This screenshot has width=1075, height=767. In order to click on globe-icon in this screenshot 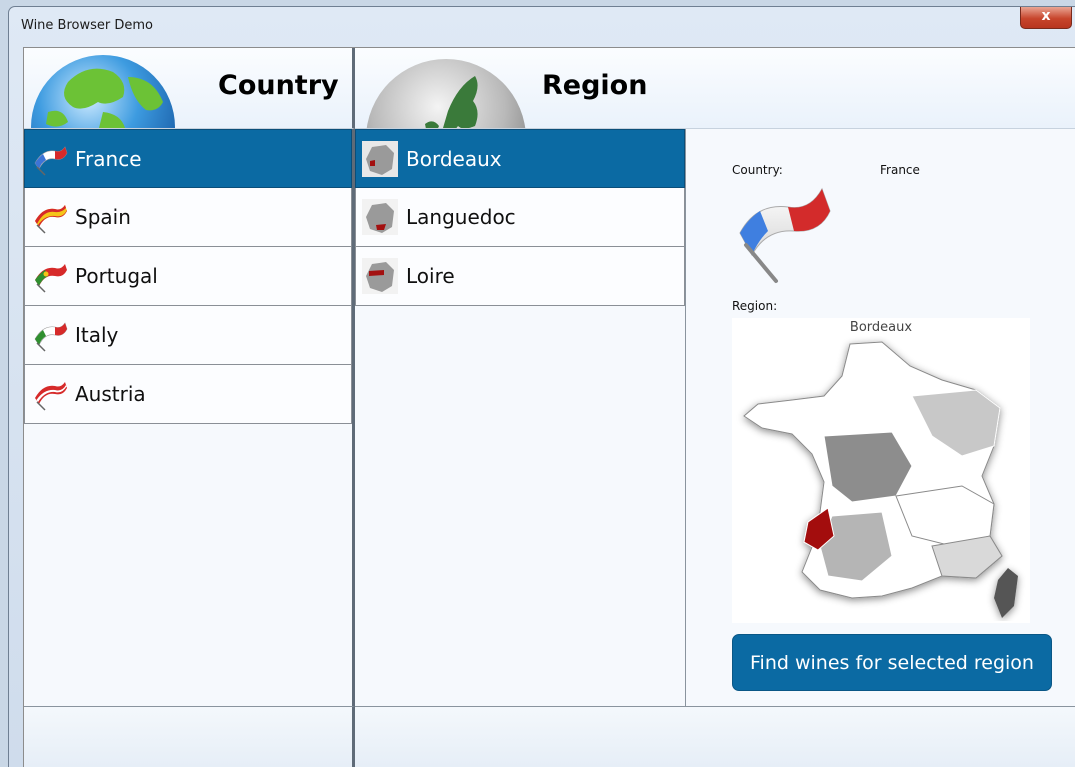, I will do `click(103, 91)`.